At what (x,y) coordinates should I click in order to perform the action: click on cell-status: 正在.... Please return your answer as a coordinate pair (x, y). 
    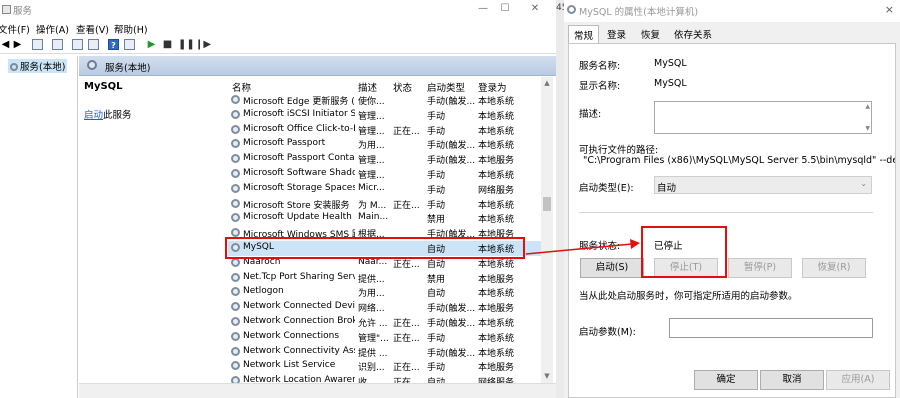
    Looking at the image, I should click on (408, 379).